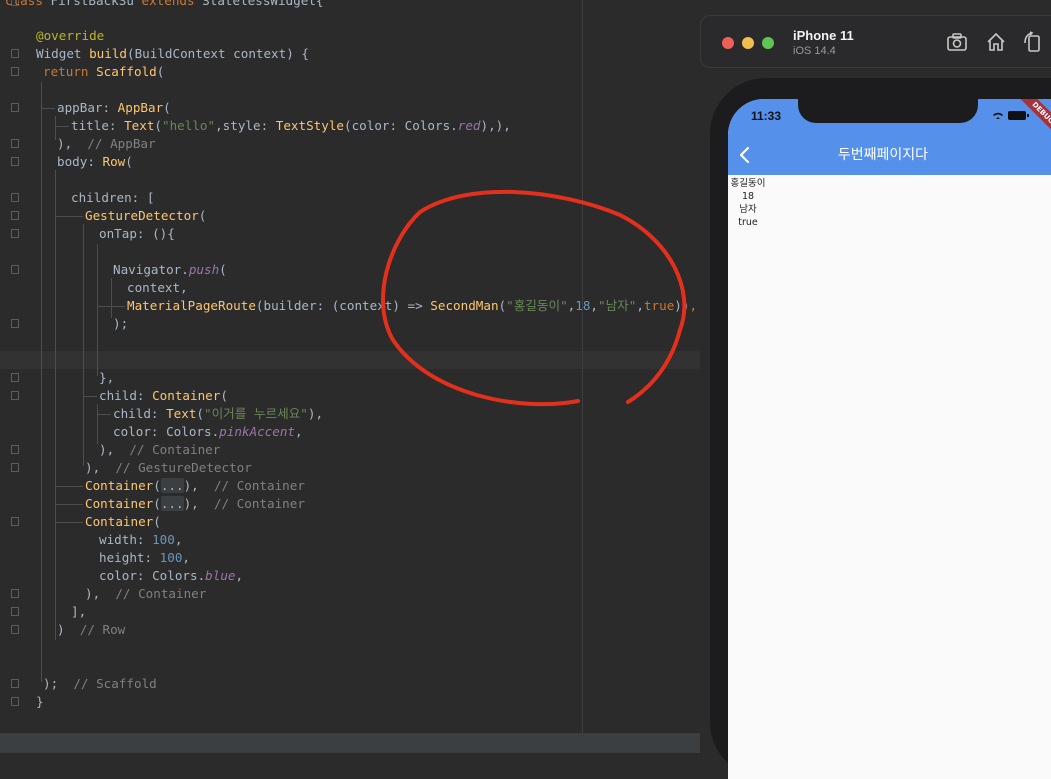  What do you see at coordinates (748, 203) in the screenshot?
I see `second-page-content: 홍길동이 18 남자 true` at bounding box center [748, 203].